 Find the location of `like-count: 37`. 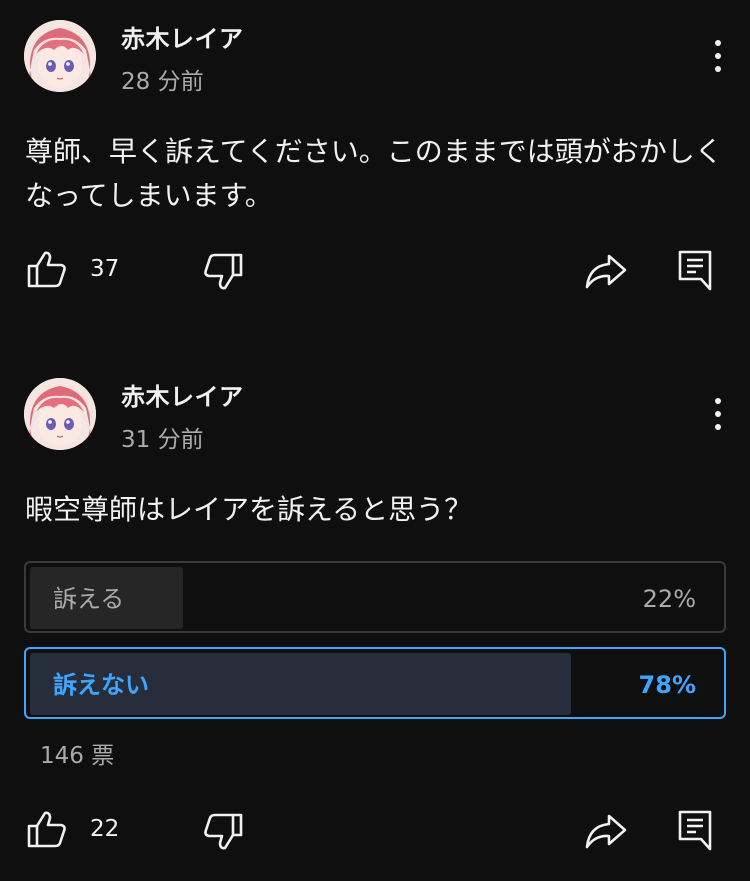

like-count: 37 is located at coordinates (105, 269).